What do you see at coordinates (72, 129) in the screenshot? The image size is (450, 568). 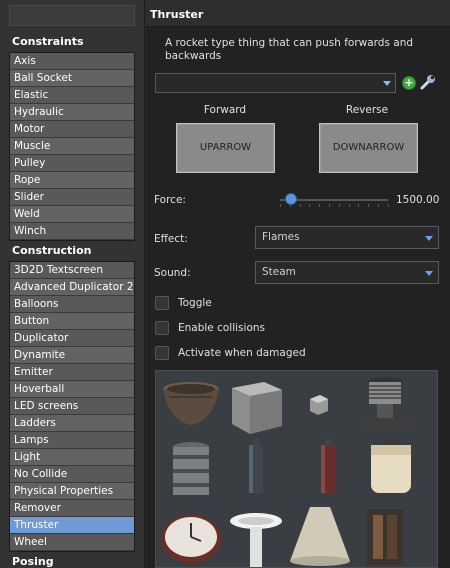 I see `tool-list-item: Motor` at bounding box center [72, 129].